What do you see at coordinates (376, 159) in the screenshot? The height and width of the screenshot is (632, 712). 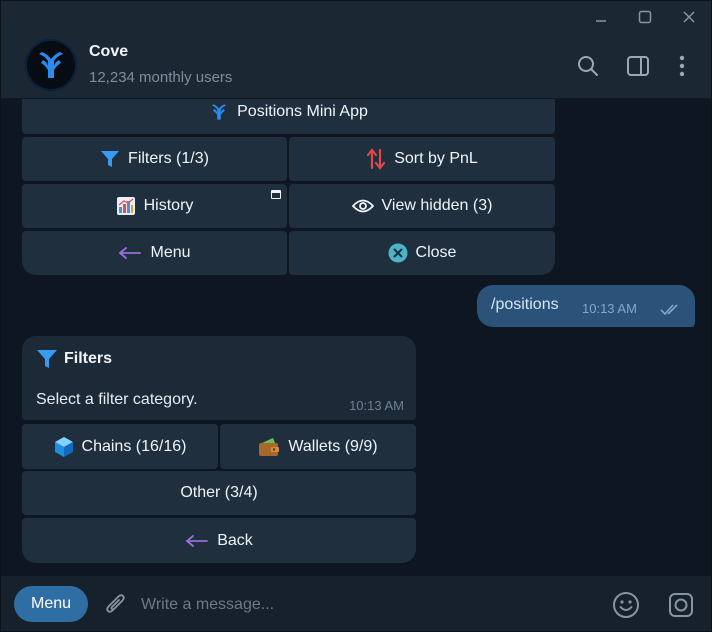 I see `sort-arrows-icon` at bounding box center [376, 159].